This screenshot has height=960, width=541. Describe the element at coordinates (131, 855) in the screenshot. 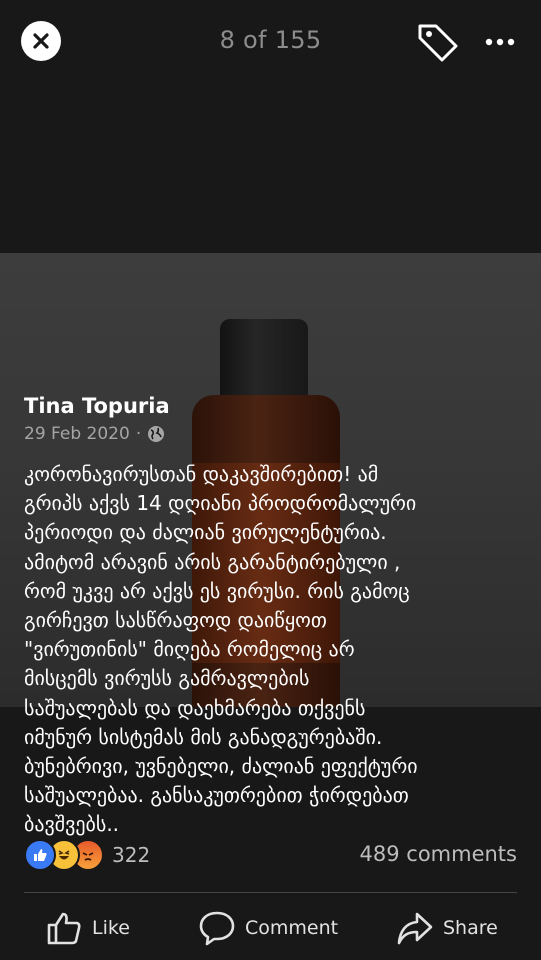

I see `reaction-count: 322` at that location.